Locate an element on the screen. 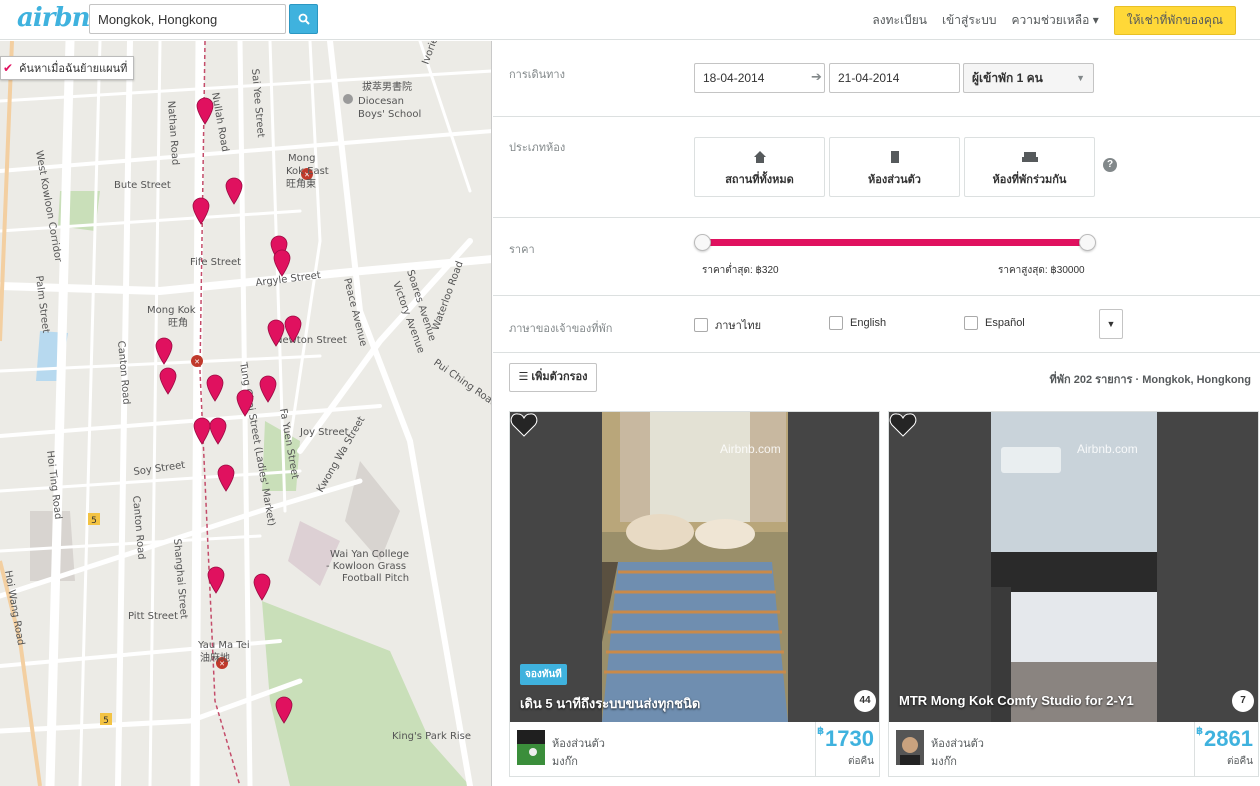 This screenshot has width=1260, height=786. language-english-checkbox: English is located at coordinates (857, 323).